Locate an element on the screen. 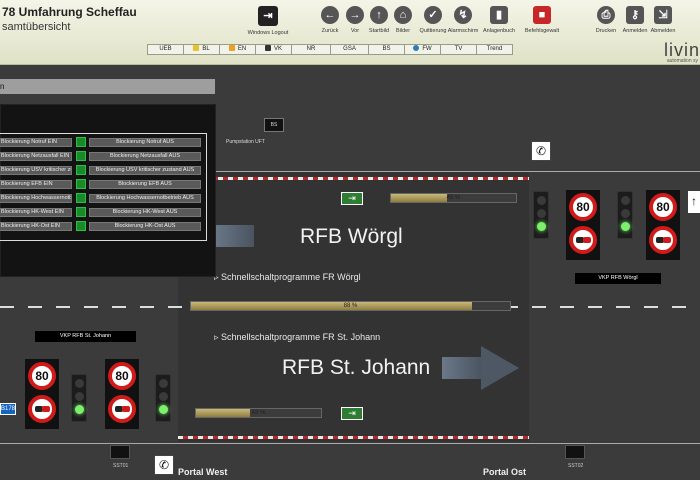 This screenshot has width=700, height=480. book-icon: ▮ is located at coordinates (499, 15).